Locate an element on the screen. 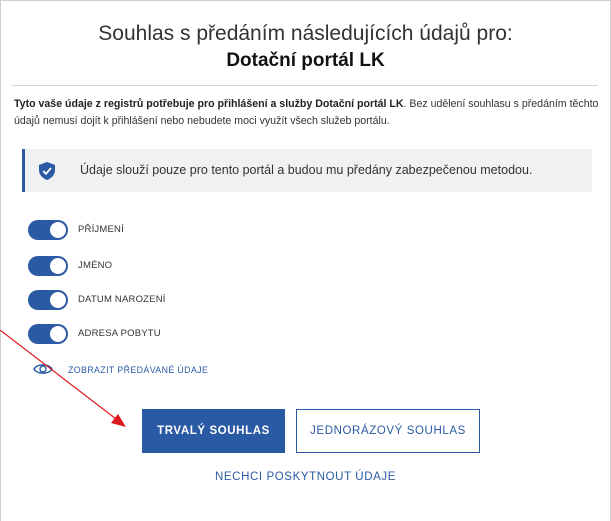  field-toggle-birth-date is located at coordinates (48, 300).